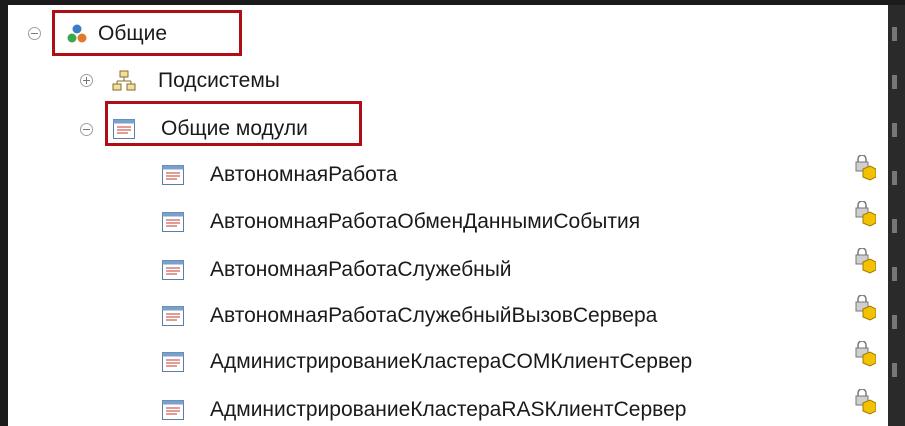 This screenshot has width=905, height=426. I want to click on tree-item-common-modules: Общие модули, so click(210, 129).